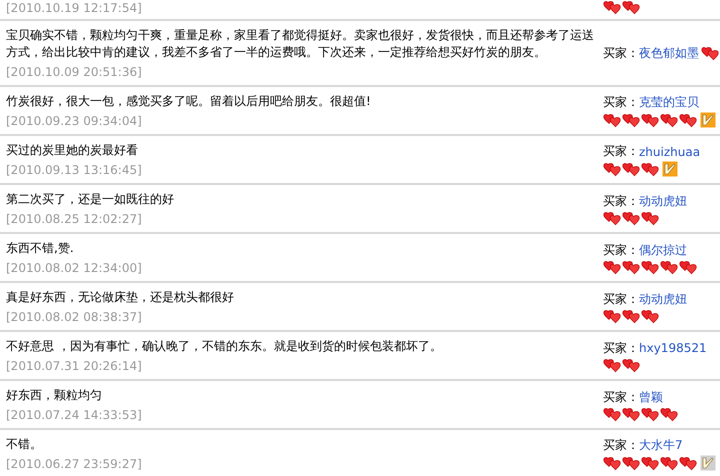  Describe the element at coordinates (224, 346) in the screenshot. I see `review-comment: 不好意思 ，因为有事忙，确认晚了，不错的东东。就是收到货的时候包装都坏了。` at that location.